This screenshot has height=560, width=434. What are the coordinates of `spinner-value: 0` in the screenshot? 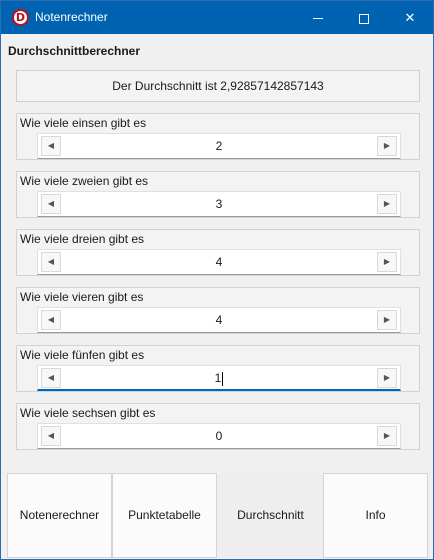 It's located at (219, 436).